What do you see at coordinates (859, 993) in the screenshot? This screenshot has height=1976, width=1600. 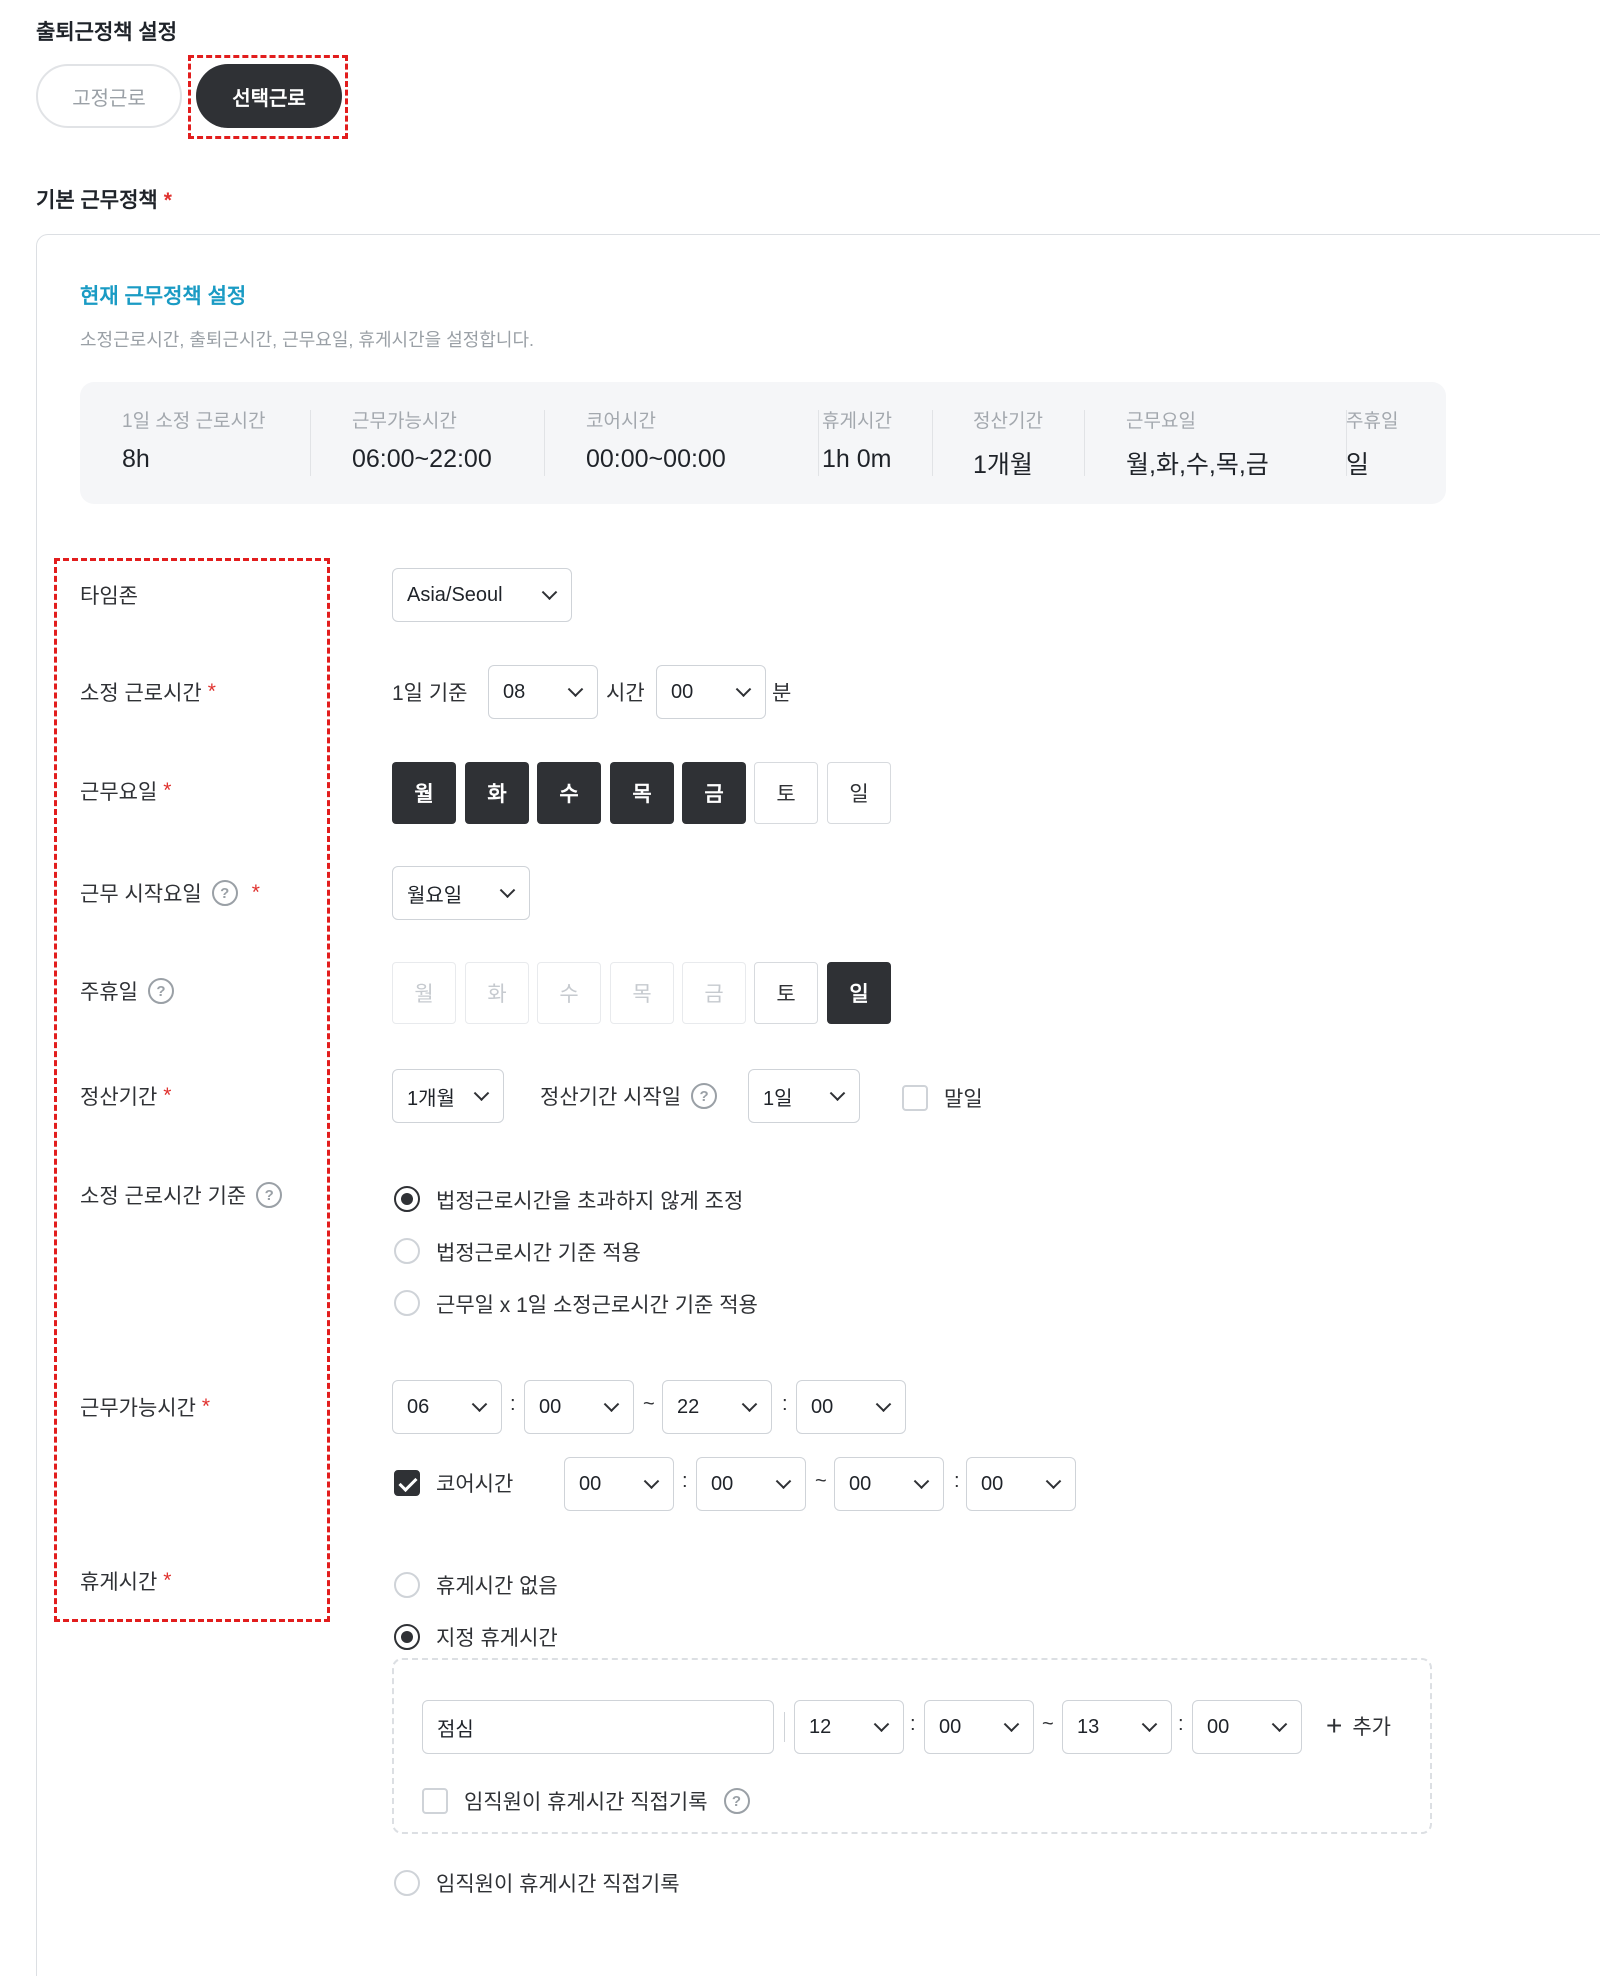 I see `holiday-day-sun: 일` at bounding box center [859, 993].